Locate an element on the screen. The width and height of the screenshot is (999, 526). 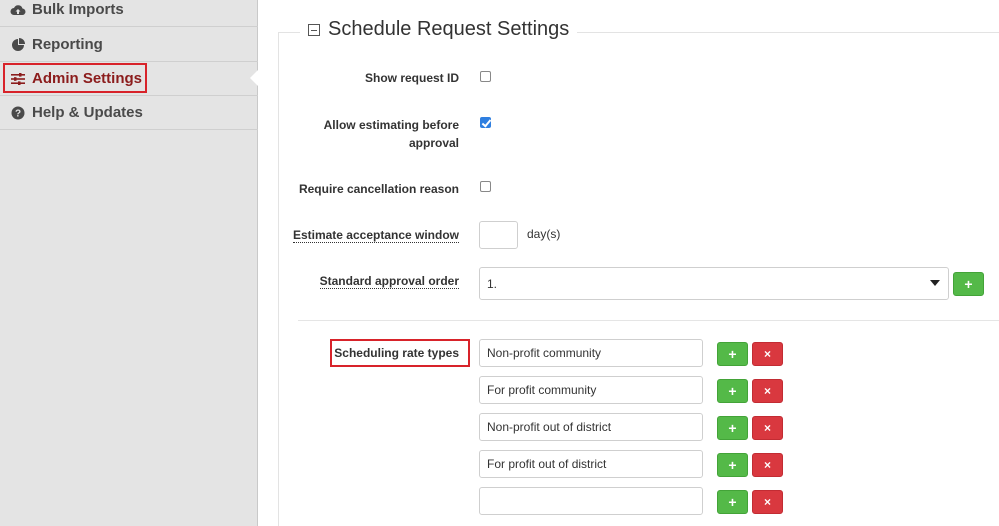
cloud-upload-icon is located at coordinates (18, 10).